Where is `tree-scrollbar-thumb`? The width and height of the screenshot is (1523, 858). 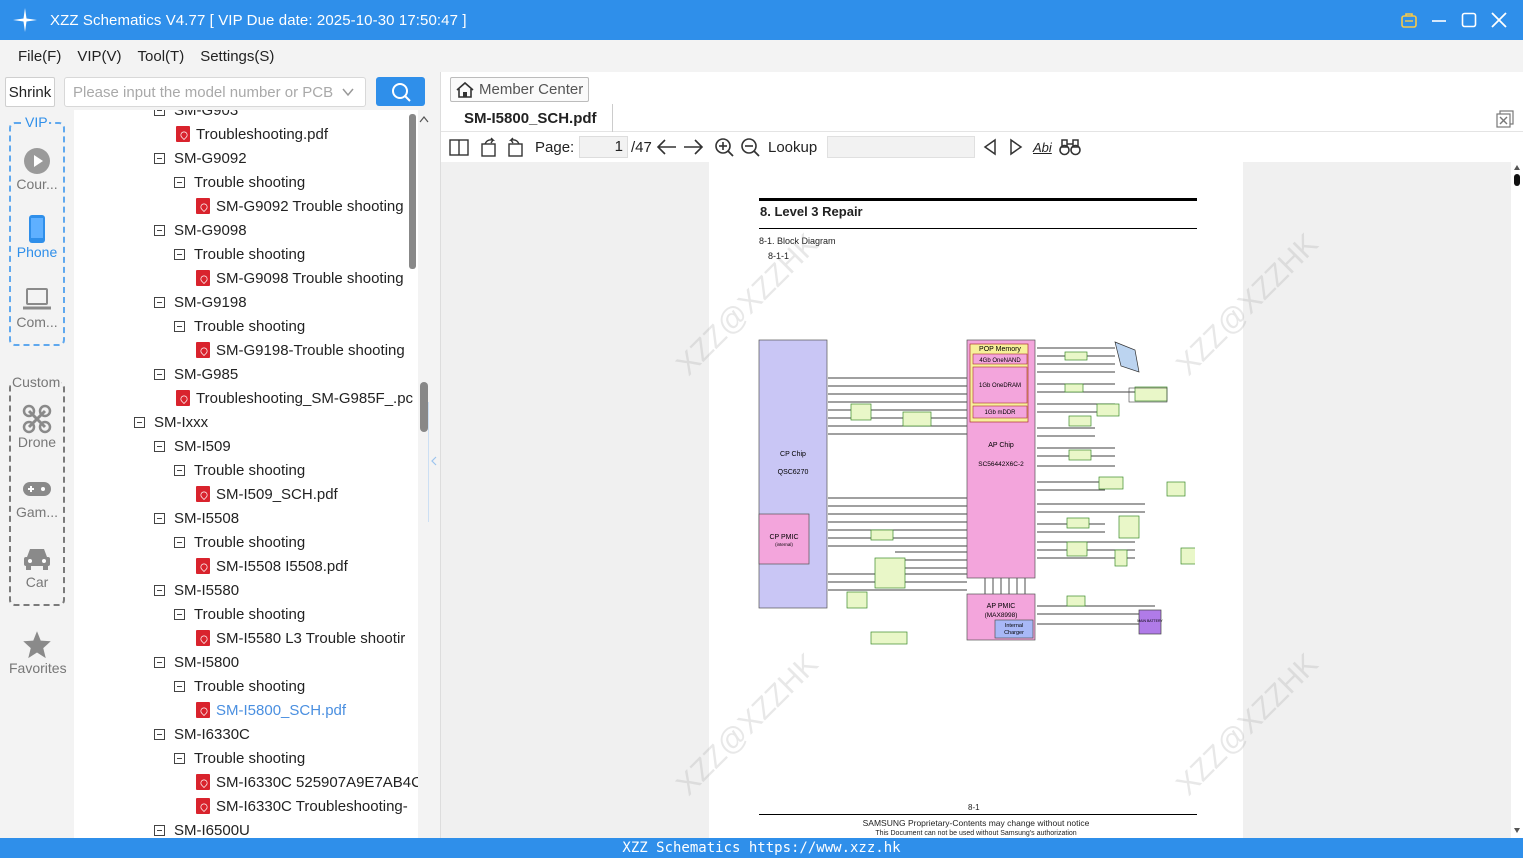 tree-scrollbar-thumb is located at coordinates (412, 191).